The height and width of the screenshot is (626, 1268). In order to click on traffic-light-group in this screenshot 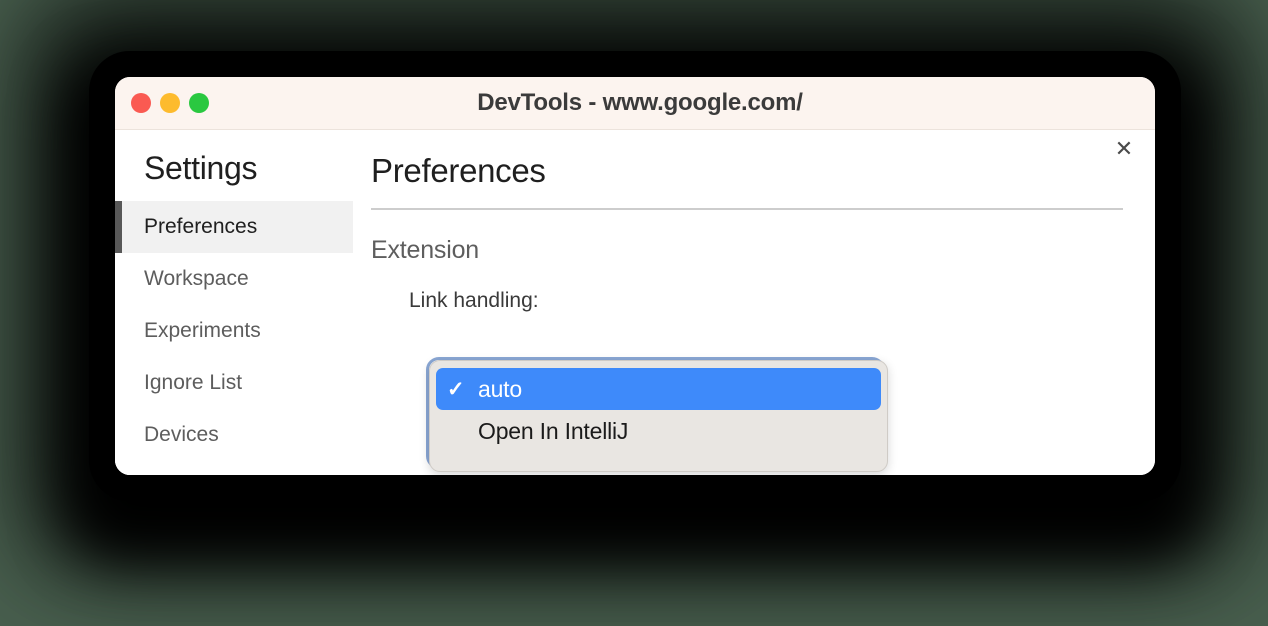, I will do `click(170, 103)`.